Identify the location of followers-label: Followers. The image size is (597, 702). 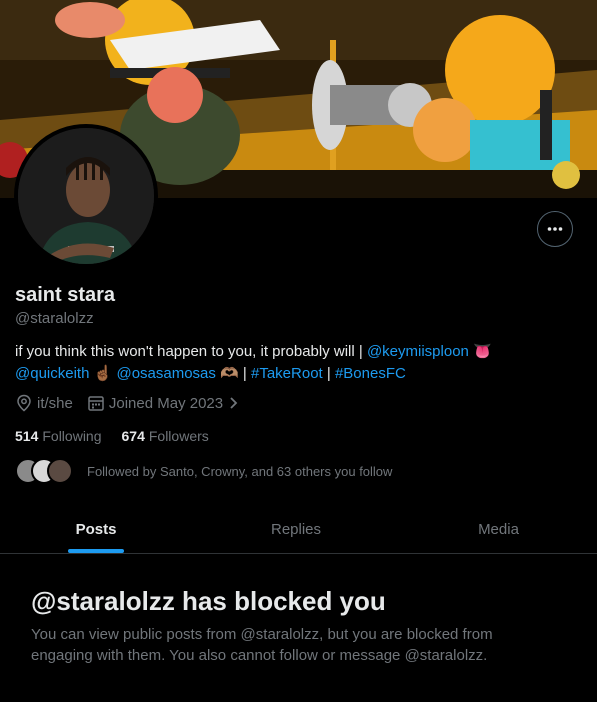
(178, 436).